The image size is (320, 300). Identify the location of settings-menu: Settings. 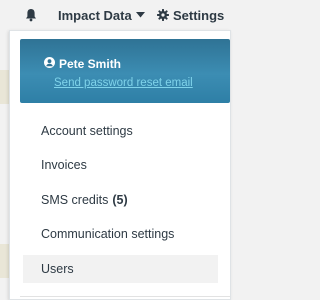
(190, 15).